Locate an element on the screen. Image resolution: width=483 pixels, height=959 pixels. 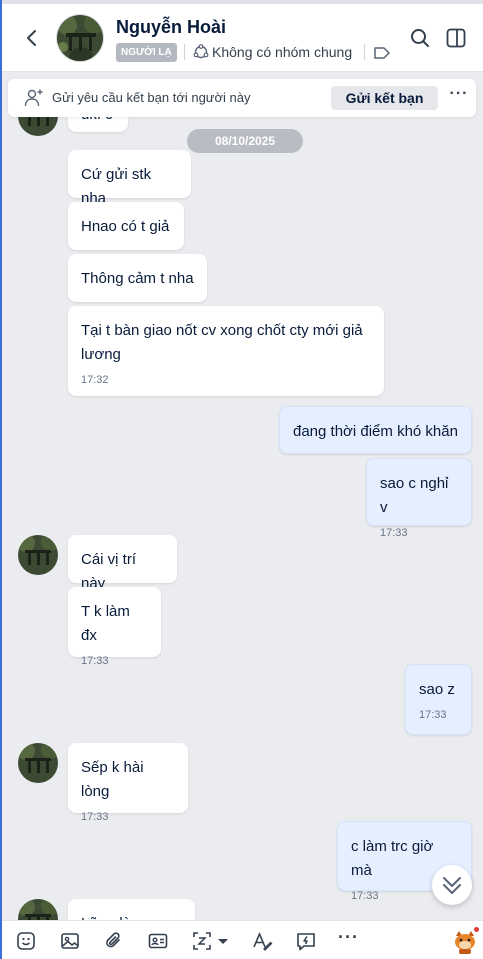
format-text-button is located at coordinates (262, 941).